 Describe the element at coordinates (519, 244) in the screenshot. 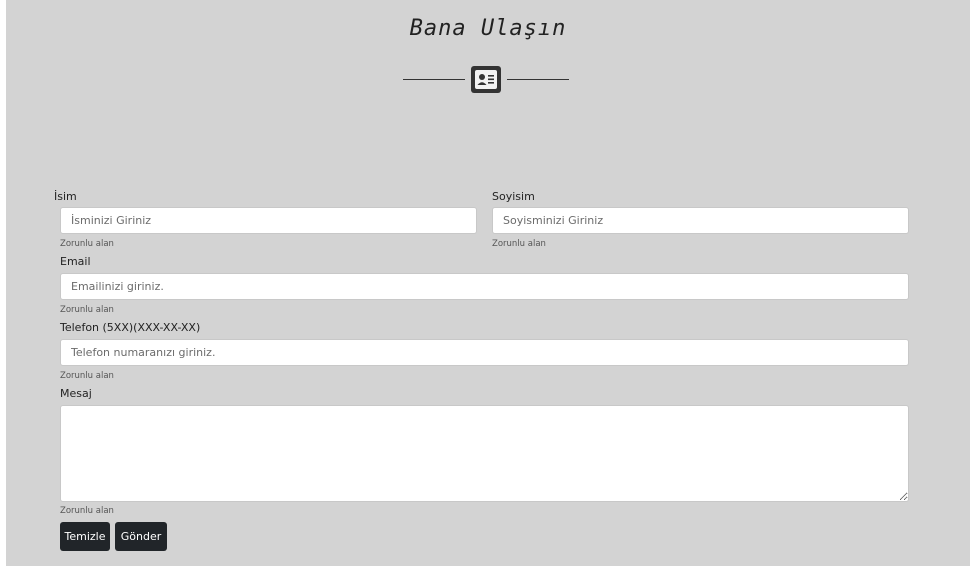

I see `last-name-required-hint: Zorunlu alan` at that location.